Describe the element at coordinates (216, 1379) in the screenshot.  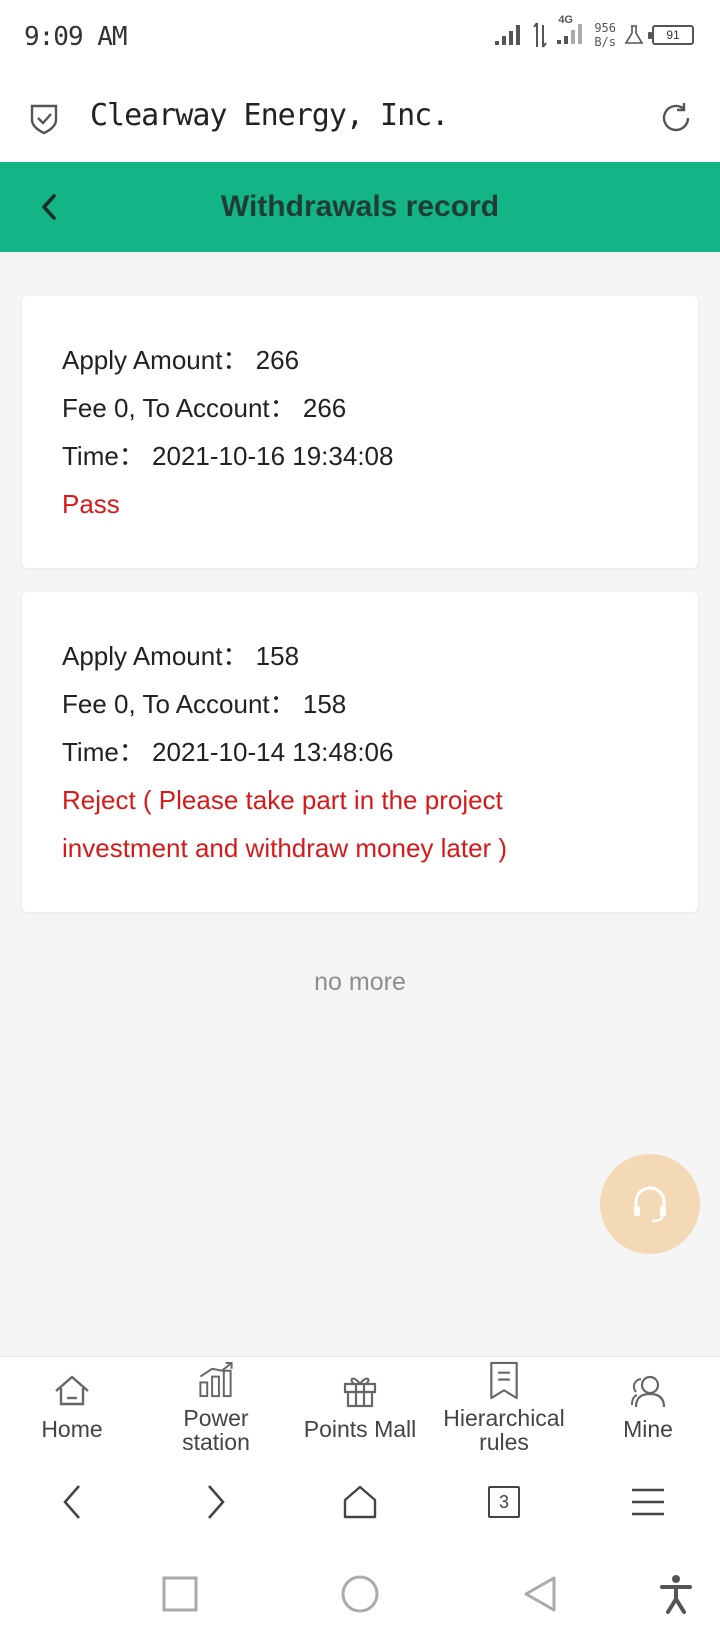
I see `bar-chart-icon` at that location.